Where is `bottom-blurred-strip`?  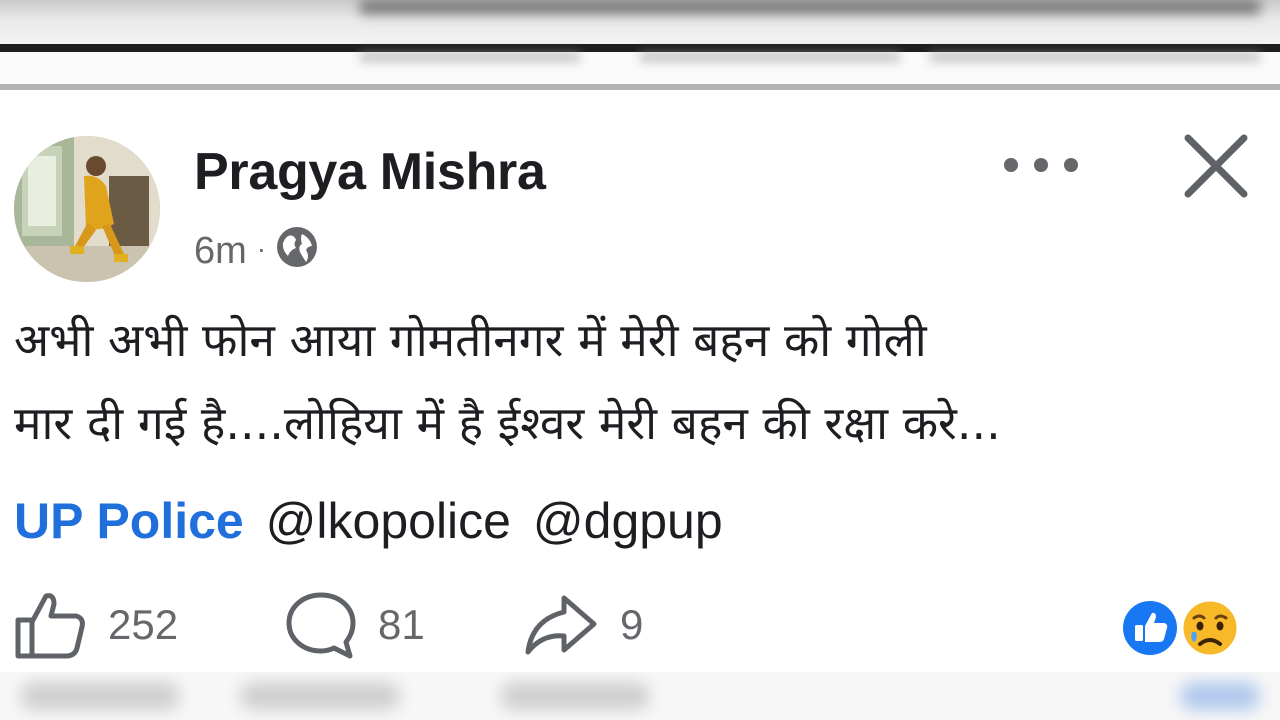 bottom-blurred-strip is located at coordinates (640, 696).